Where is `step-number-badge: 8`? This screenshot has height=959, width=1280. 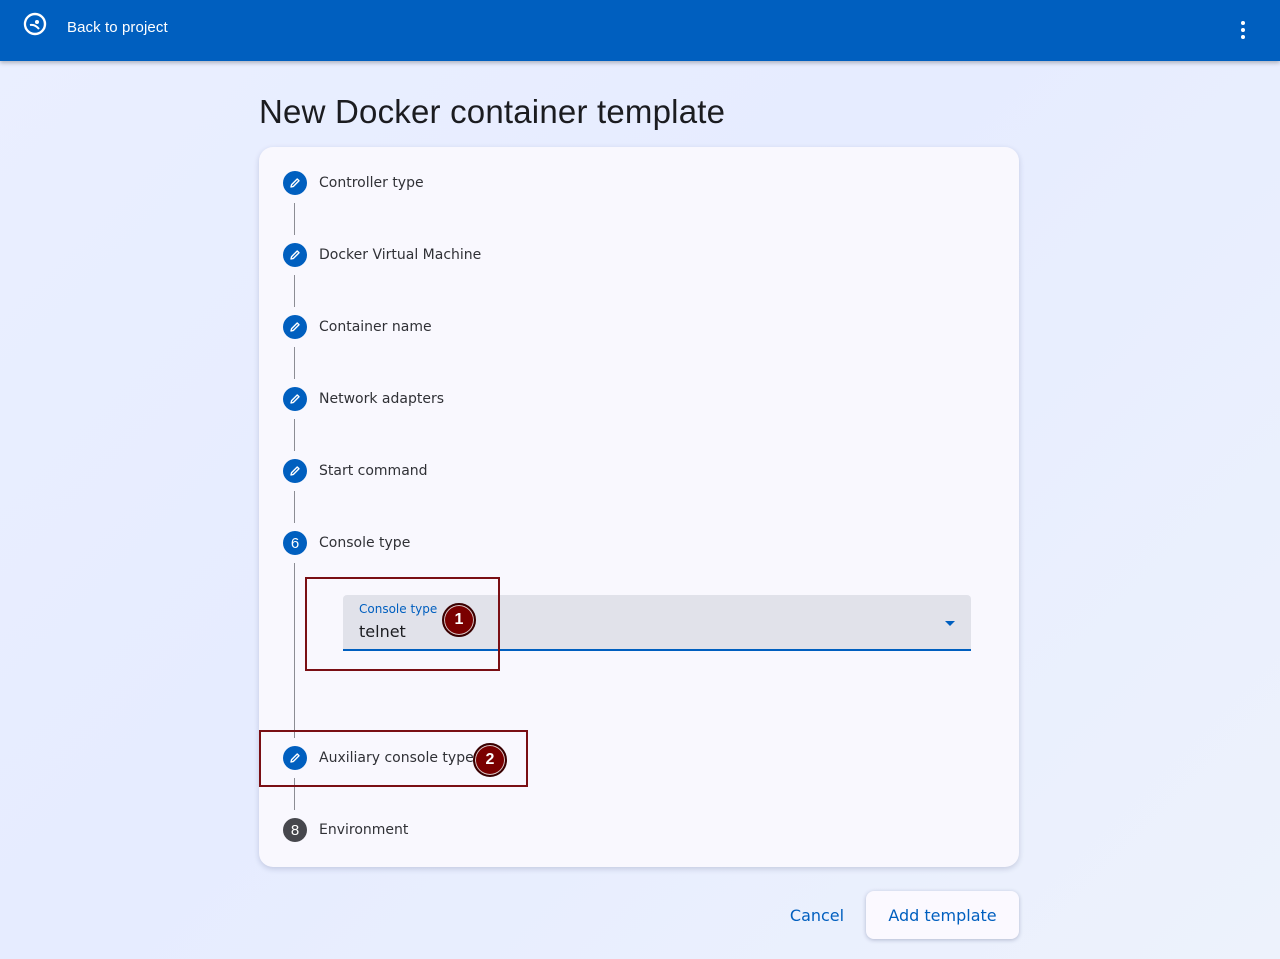 step-number-badge: 8 is located at coordinates (295, 830).